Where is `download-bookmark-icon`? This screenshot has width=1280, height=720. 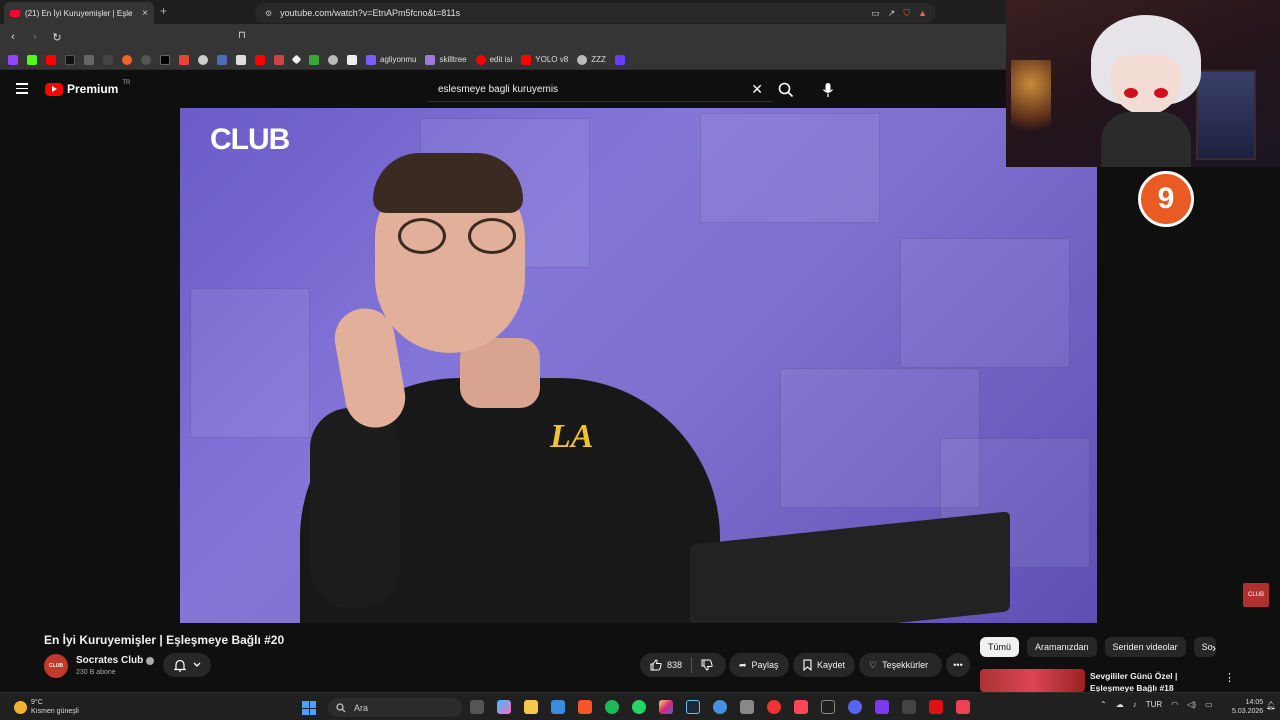 download-bookmark-icon is located at coordinates (314, 59).